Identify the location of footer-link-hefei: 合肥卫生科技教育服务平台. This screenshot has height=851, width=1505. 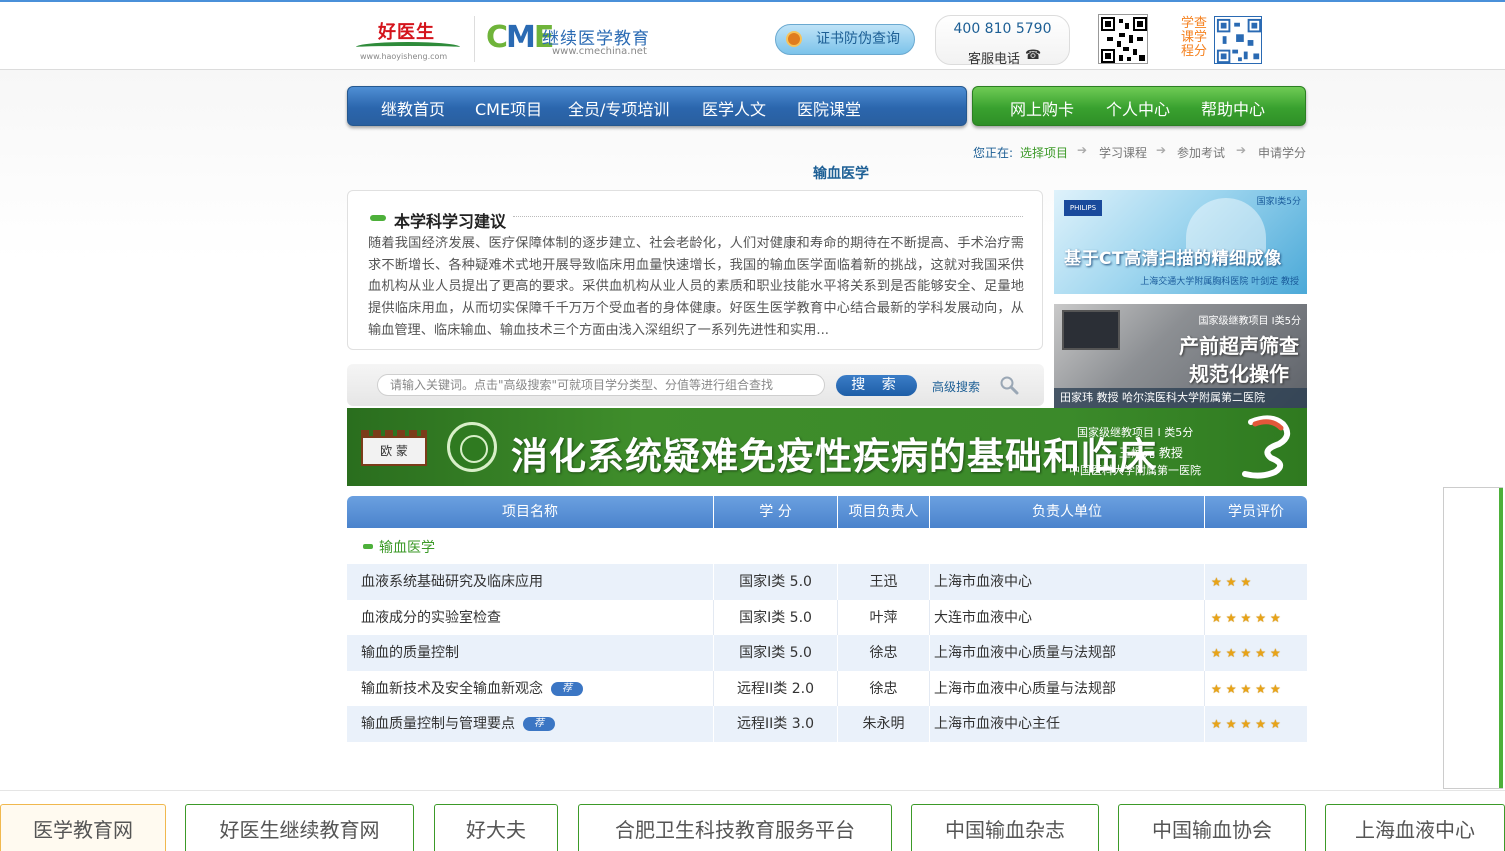
(735, 827).